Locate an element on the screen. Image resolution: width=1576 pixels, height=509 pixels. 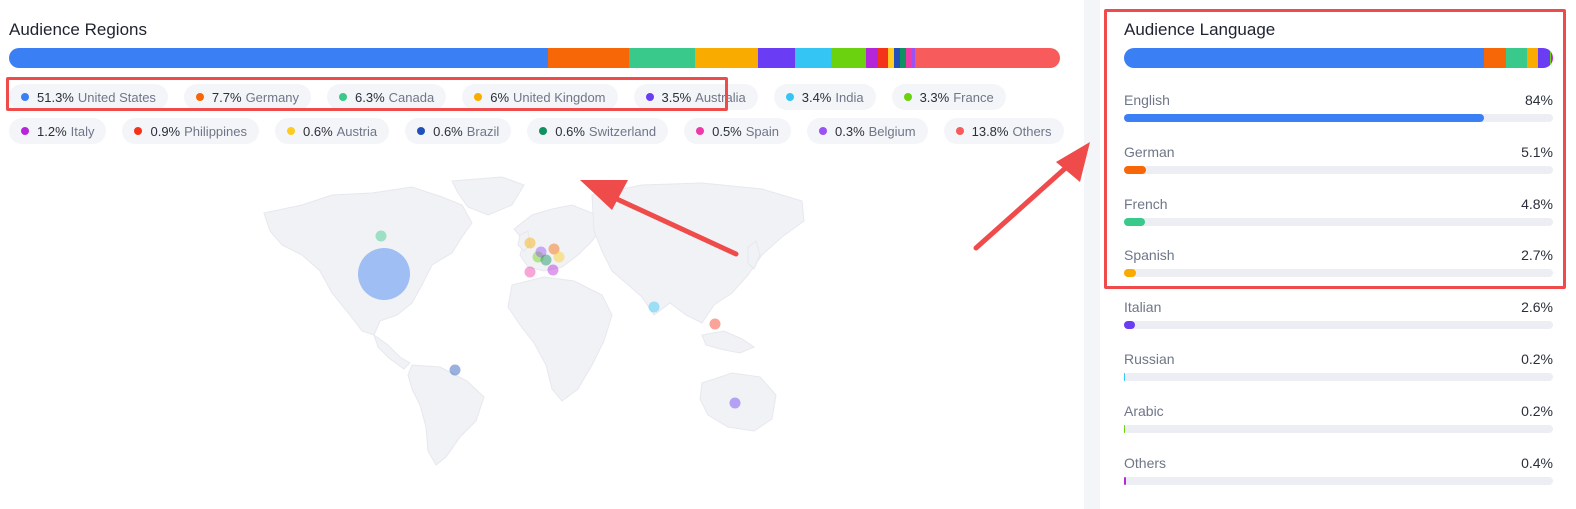
region-pct: 3.3% is located at coordinates (934, 97).